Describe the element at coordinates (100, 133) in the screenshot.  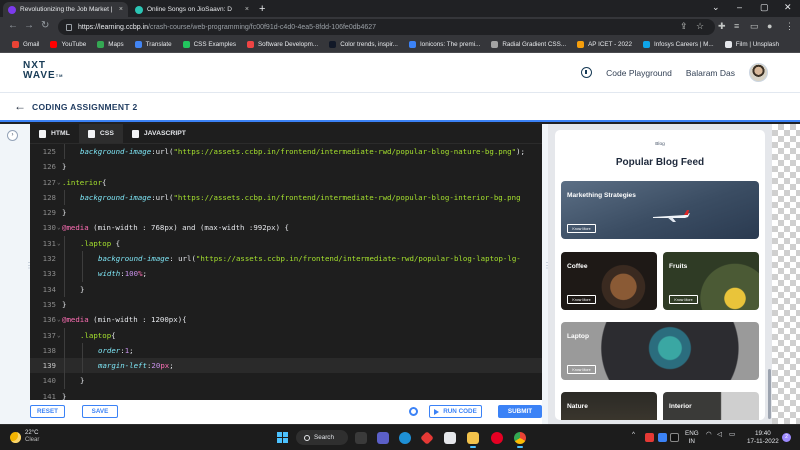
I see `tab-css: CSS` at that location.